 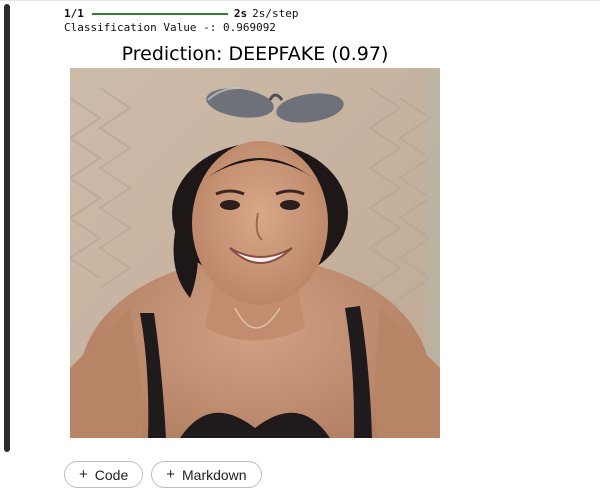 I want to click on add-cell-toolbar: + Code + Markdown, so click(x=163, y=474).